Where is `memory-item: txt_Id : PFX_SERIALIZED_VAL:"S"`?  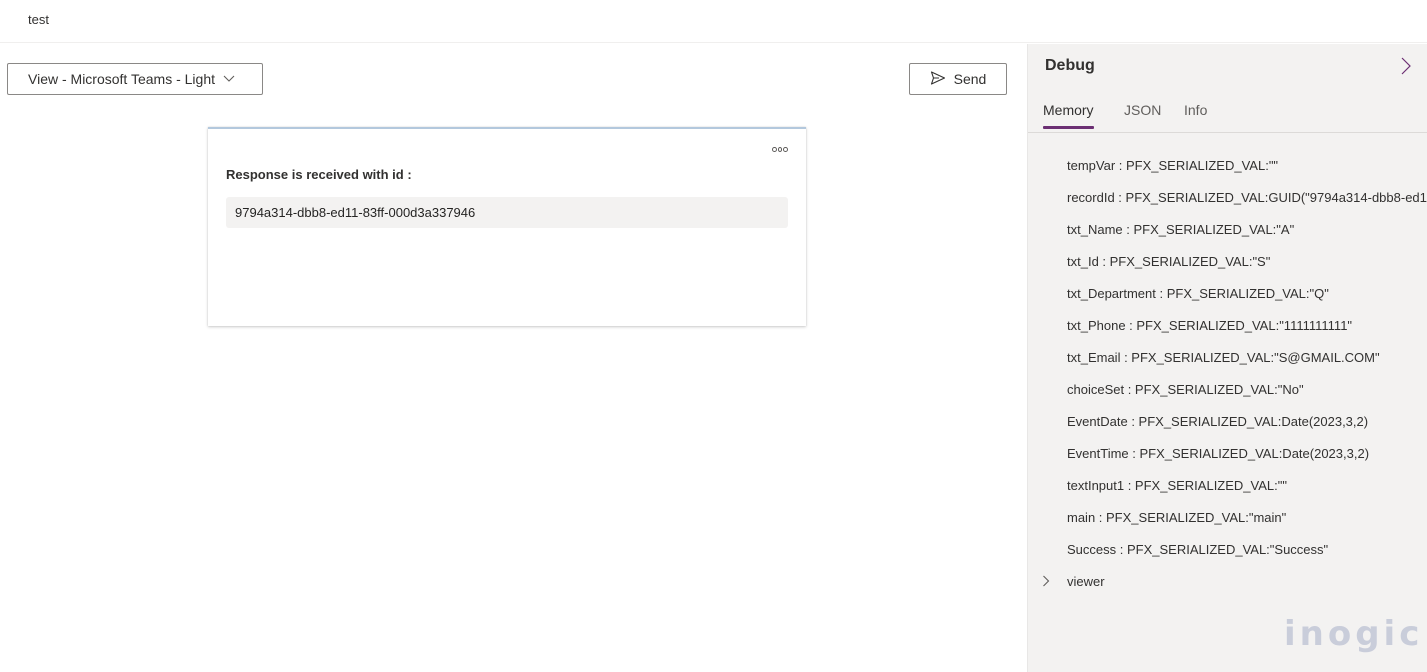 memory-item: txt_Id : PFX_SERIALIZED_VAL:"S" is located at coordinates (1169, 261).